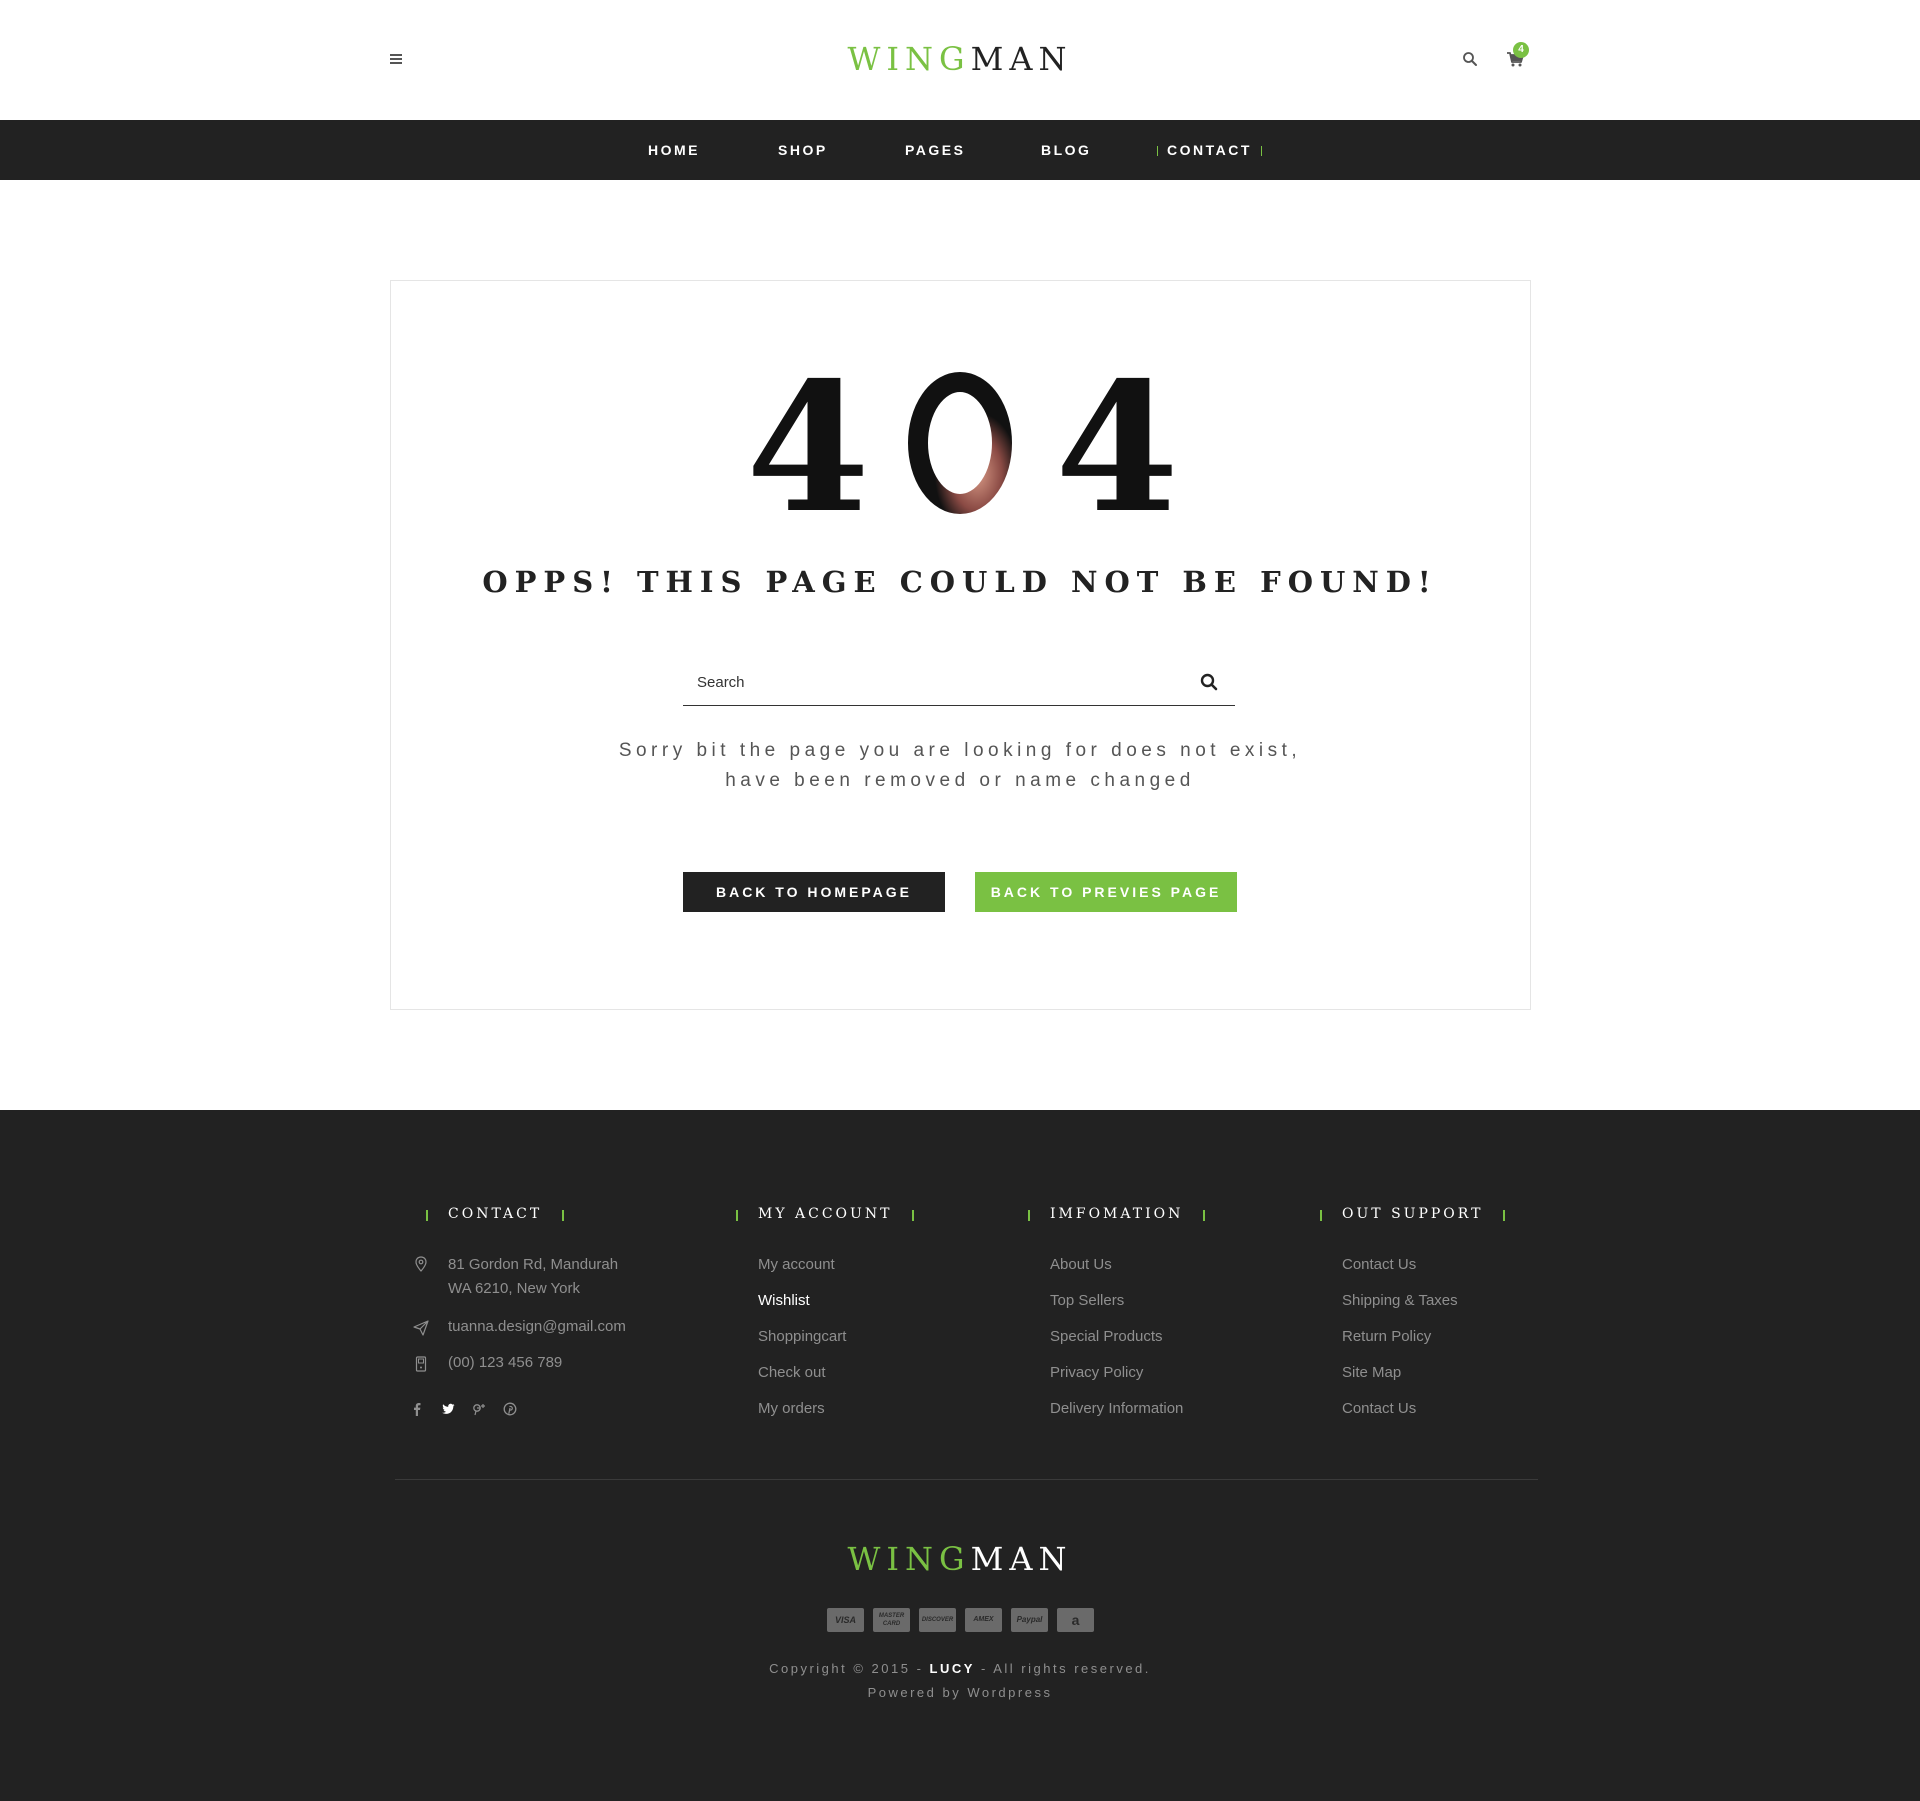 Image resolution: width=1920 pixels, height=1801 pixels. Describe the element at coordinates (421, 1264) in the screenshot. I see `location-icon` at that location.